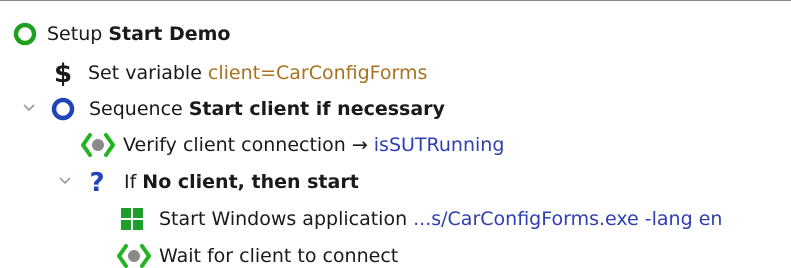 The image size is (791, 268). I want to click on tree-node-wait-for-client: Wait for client to connect, so click(395, 252).